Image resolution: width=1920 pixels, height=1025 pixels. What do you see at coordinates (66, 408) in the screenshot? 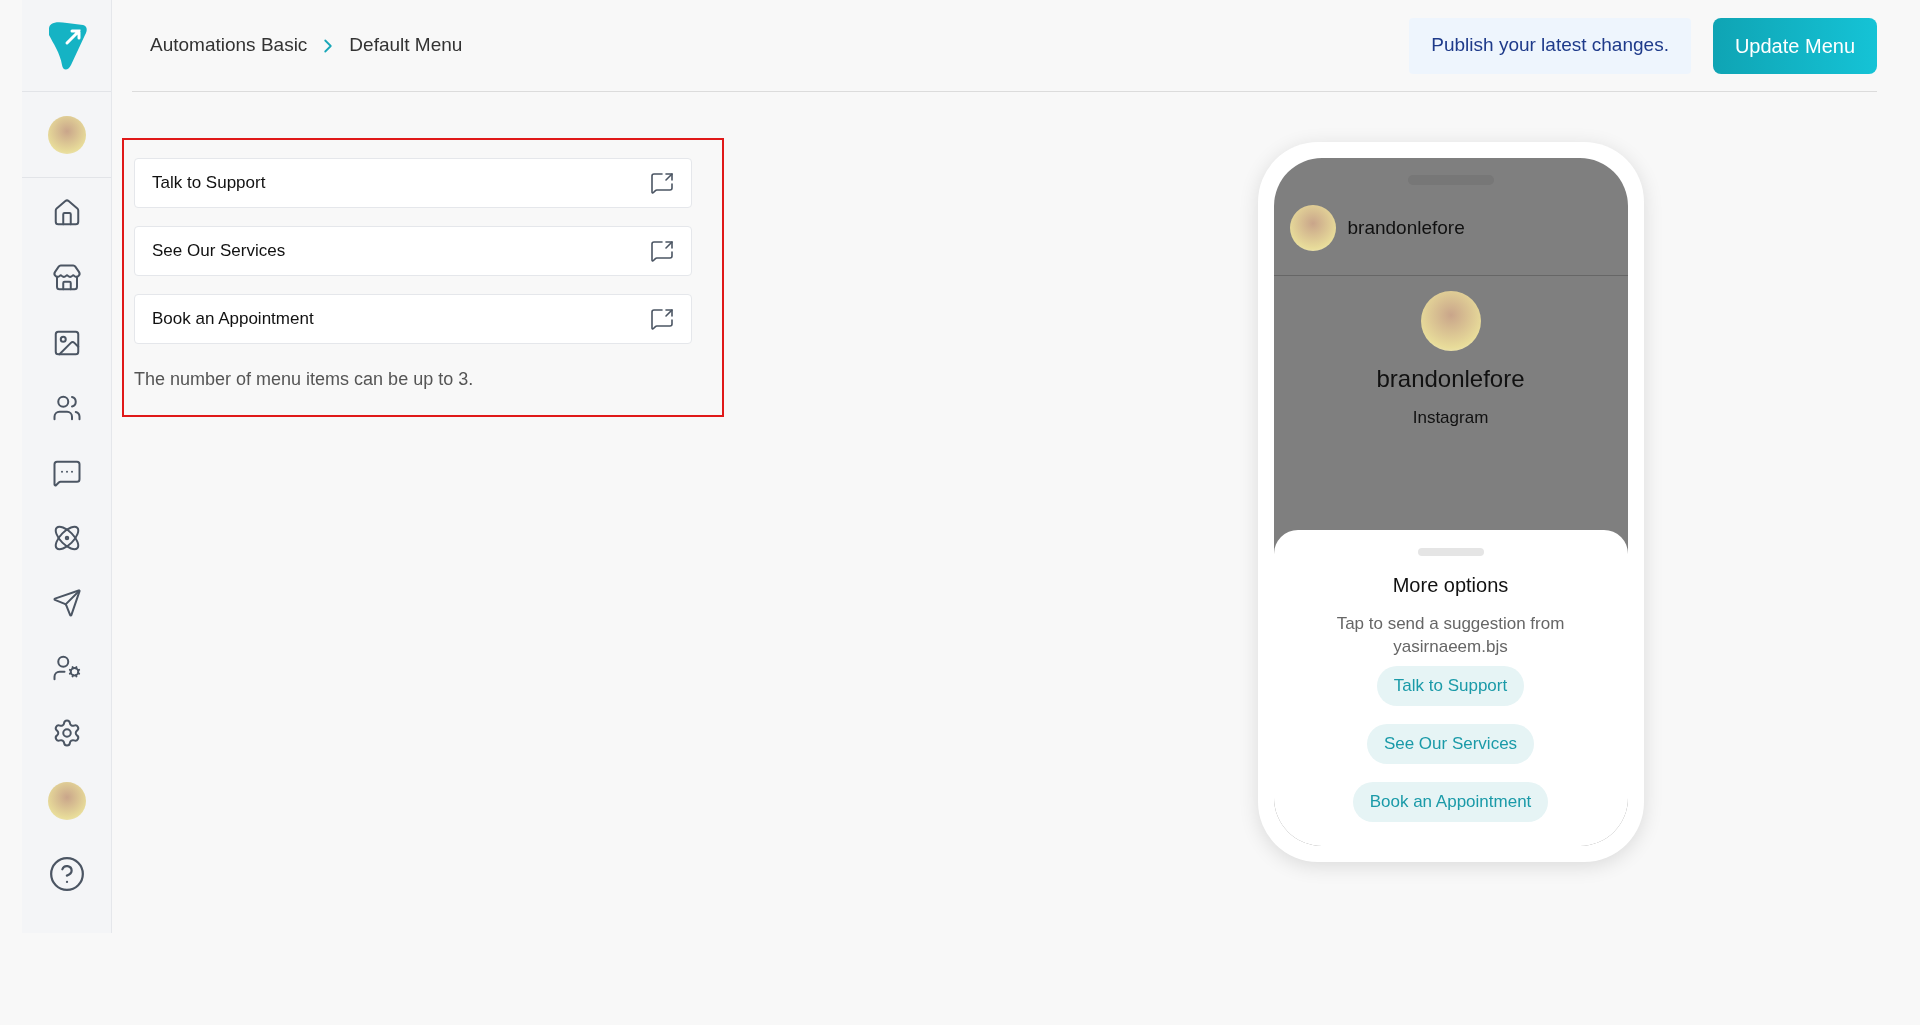
I see `users-icon` at bounding box center [66, 408].